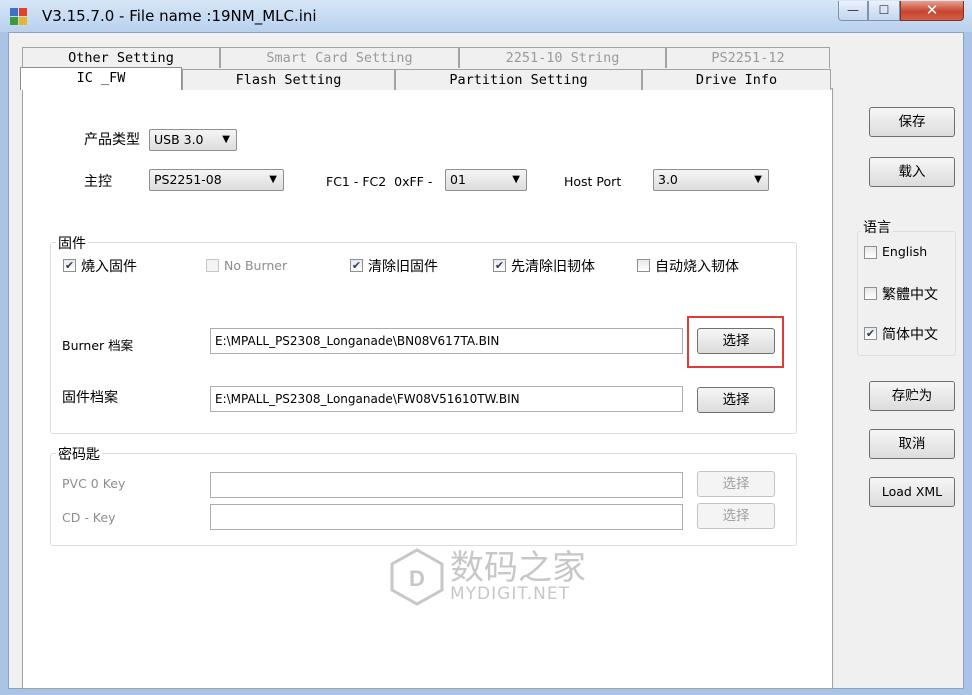 The height and width of the screenshot is (695, 972). What do you see at coordinates (403, 267) in the screenshot?
I see `clear-old-firmware-label: 清除旧固件` at bounding box center [403, 267].